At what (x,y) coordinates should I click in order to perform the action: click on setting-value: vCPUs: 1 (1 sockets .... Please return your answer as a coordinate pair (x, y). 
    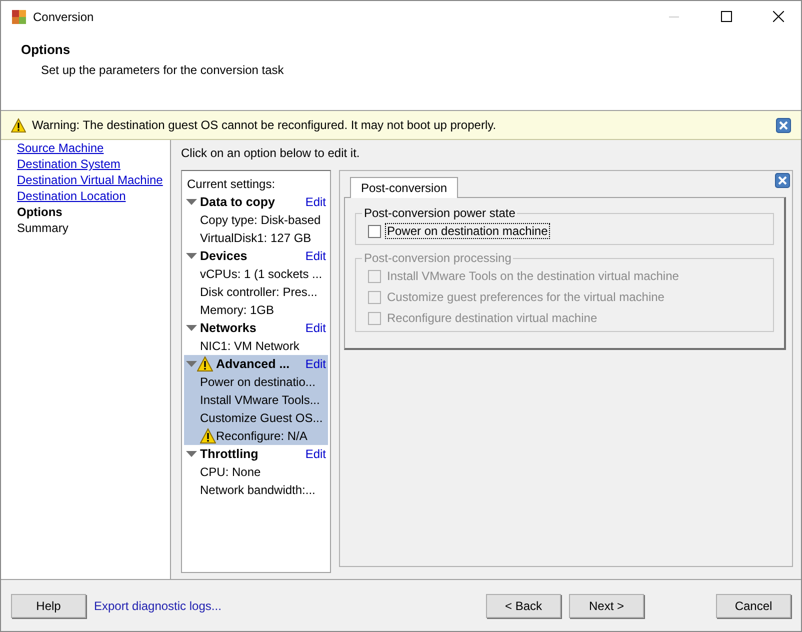
    Looking at the image, I should click on (261, 274).